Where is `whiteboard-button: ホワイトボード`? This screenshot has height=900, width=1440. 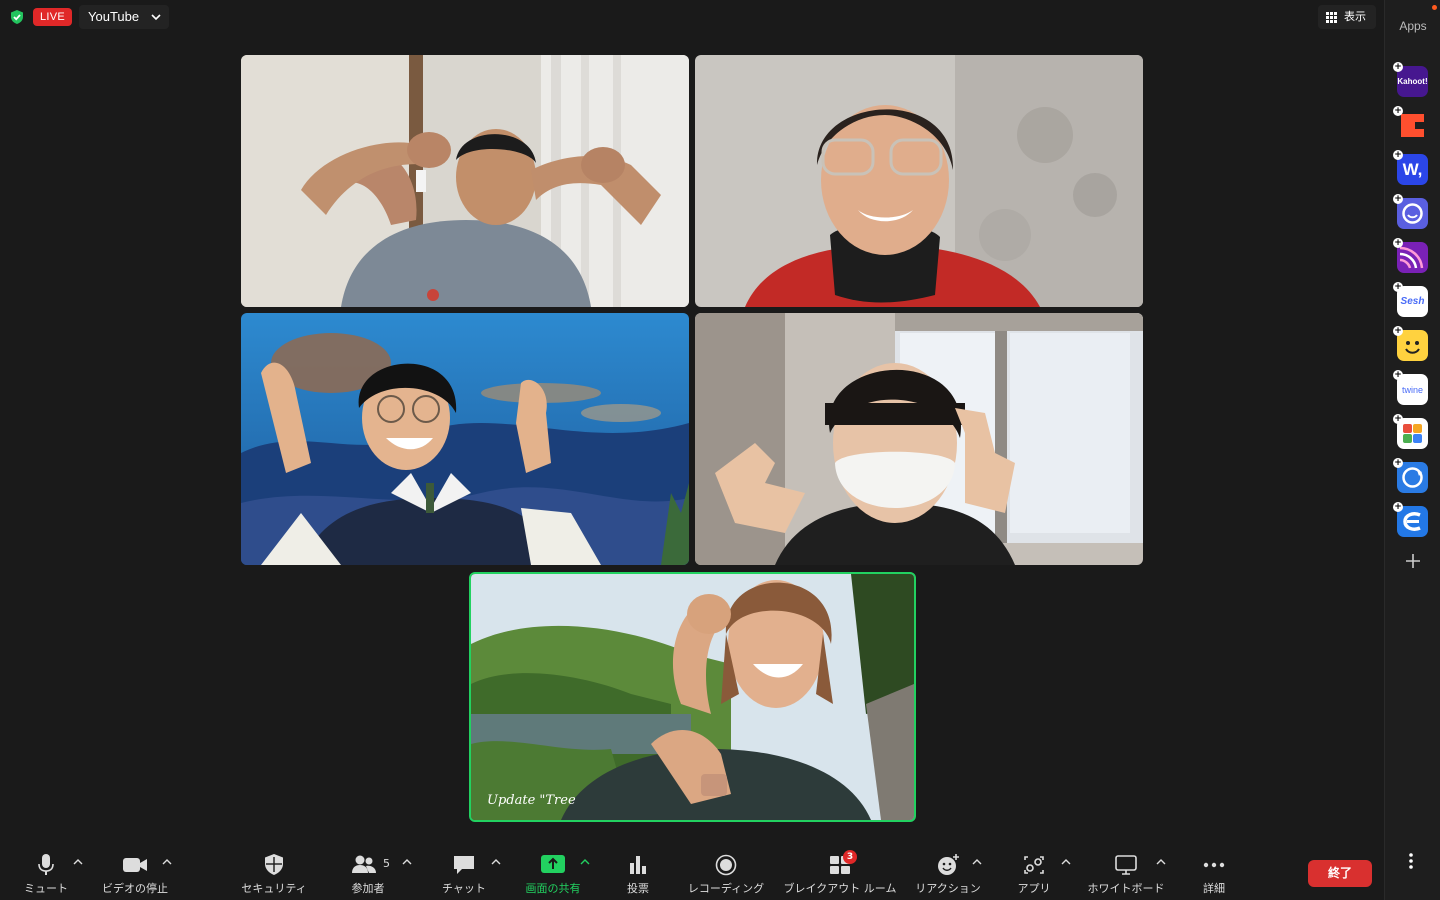 whiteboard-button: ホワイトボード is located at coordinates (1126, 873).